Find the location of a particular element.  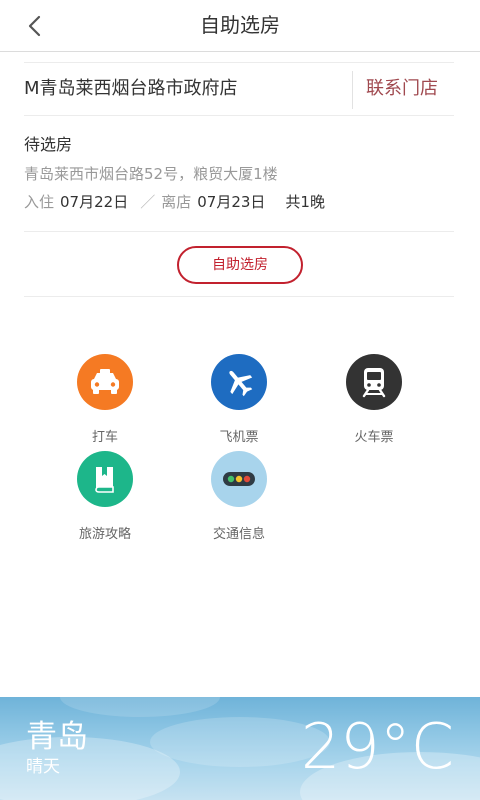

page-title: 自助选房 is located at coordinates (240, 25).